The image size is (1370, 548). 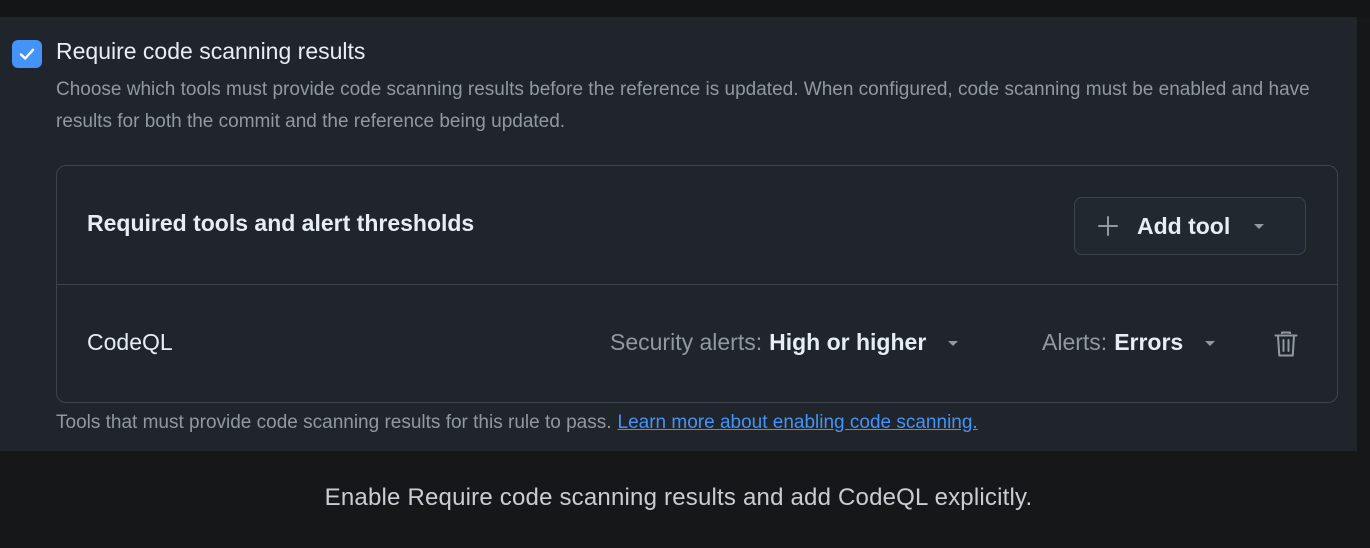 I want to click on add-tool-button: Add tool, so click(x=1190, y=226).